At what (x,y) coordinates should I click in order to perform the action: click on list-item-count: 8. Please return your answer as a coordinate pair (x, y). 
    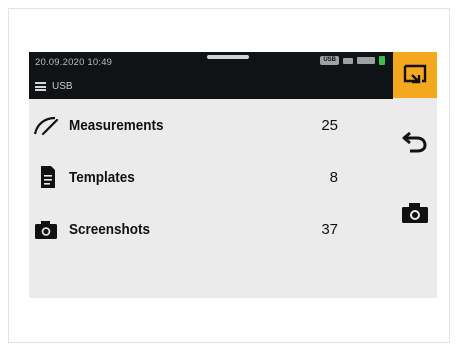
    Looking at the image, I should click on (333, 177).